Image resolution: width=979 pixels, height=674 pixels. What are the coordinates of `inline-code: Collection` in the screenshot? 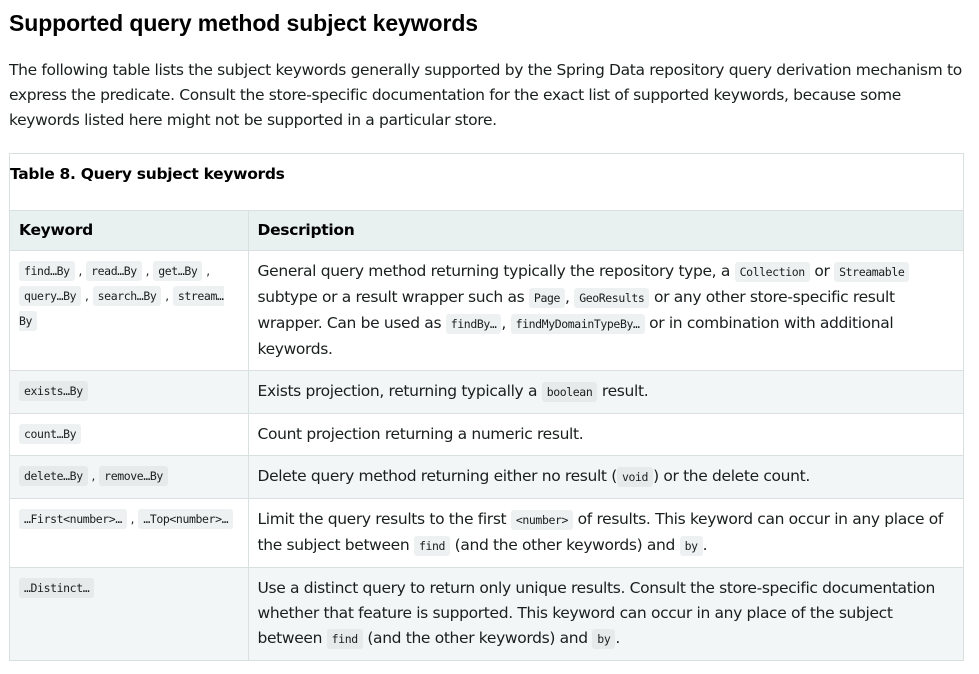 It's located at (772, 272).